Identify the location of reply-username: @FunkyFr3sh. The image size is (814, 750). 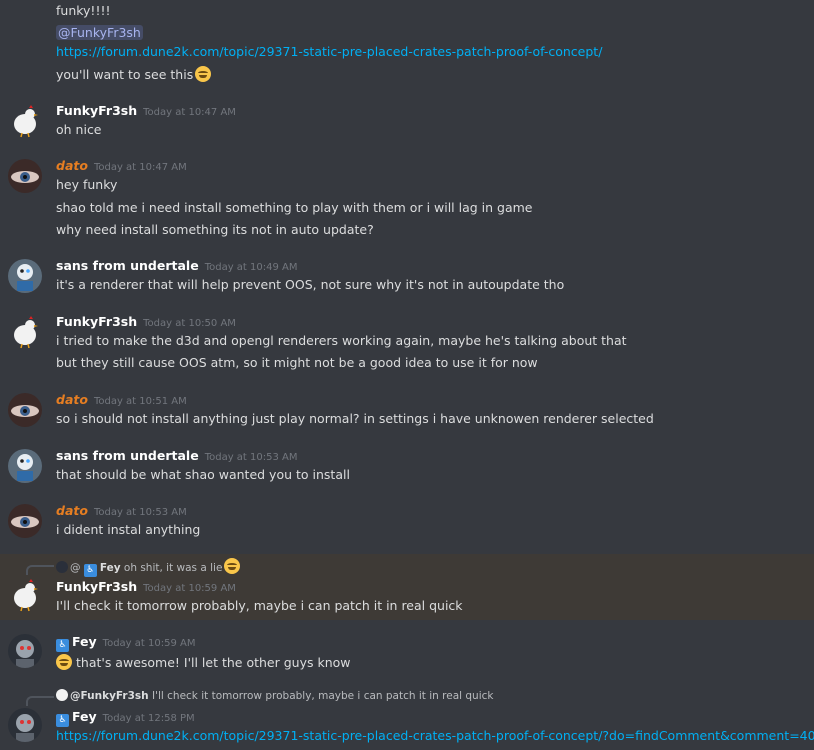
(109, 696).